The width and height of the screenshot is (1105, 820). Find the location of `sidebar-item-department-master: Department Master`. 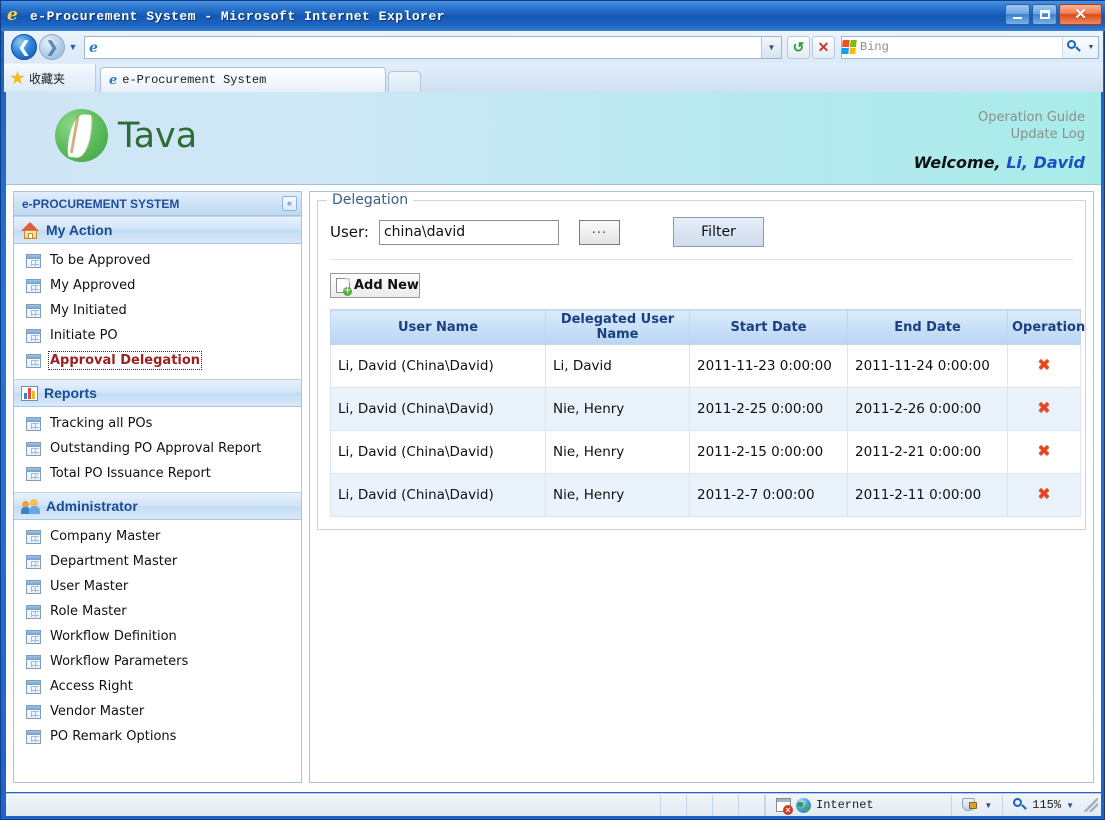

sidebar-item-department-master: Department Master is located at coordinates (157, 561).